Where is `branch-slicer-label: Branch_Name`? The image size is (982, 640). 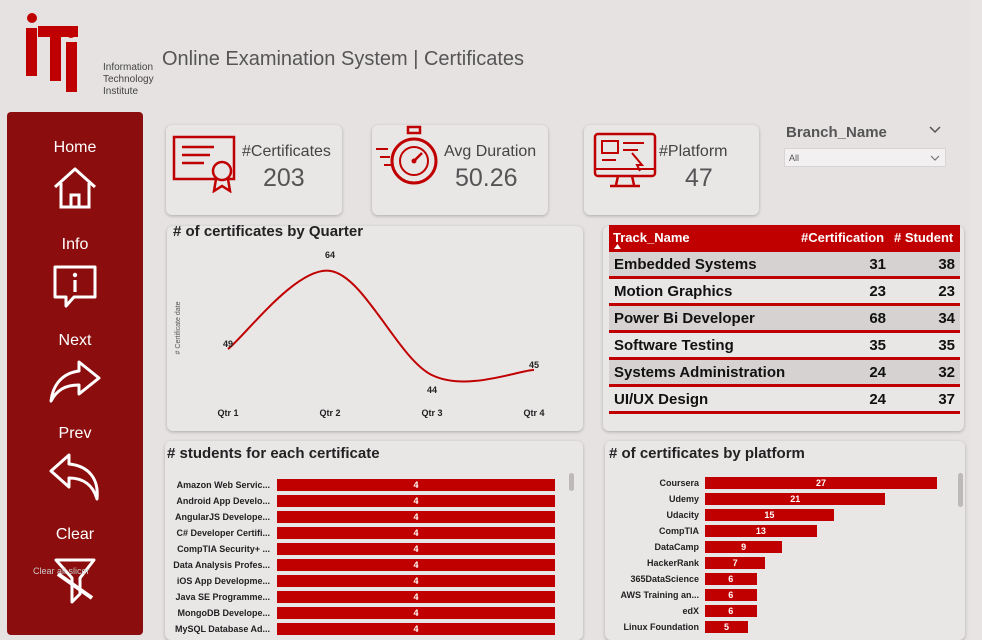 branch-slicer-label: Branch_Name is located at coordinates (836, 132).